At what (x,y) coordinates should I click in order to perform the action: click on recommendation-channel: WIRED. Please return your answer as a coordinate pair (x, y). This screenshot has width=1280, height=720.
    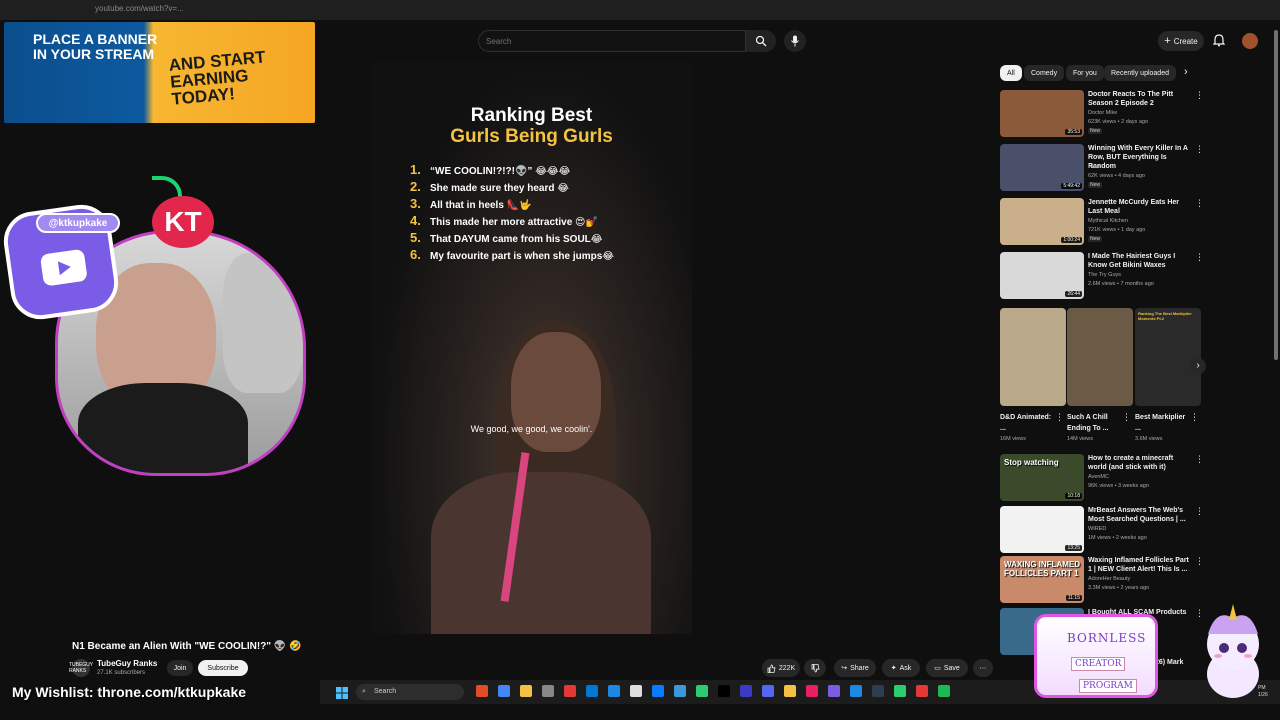
    Looking at the image, I should click on (1097, 529).